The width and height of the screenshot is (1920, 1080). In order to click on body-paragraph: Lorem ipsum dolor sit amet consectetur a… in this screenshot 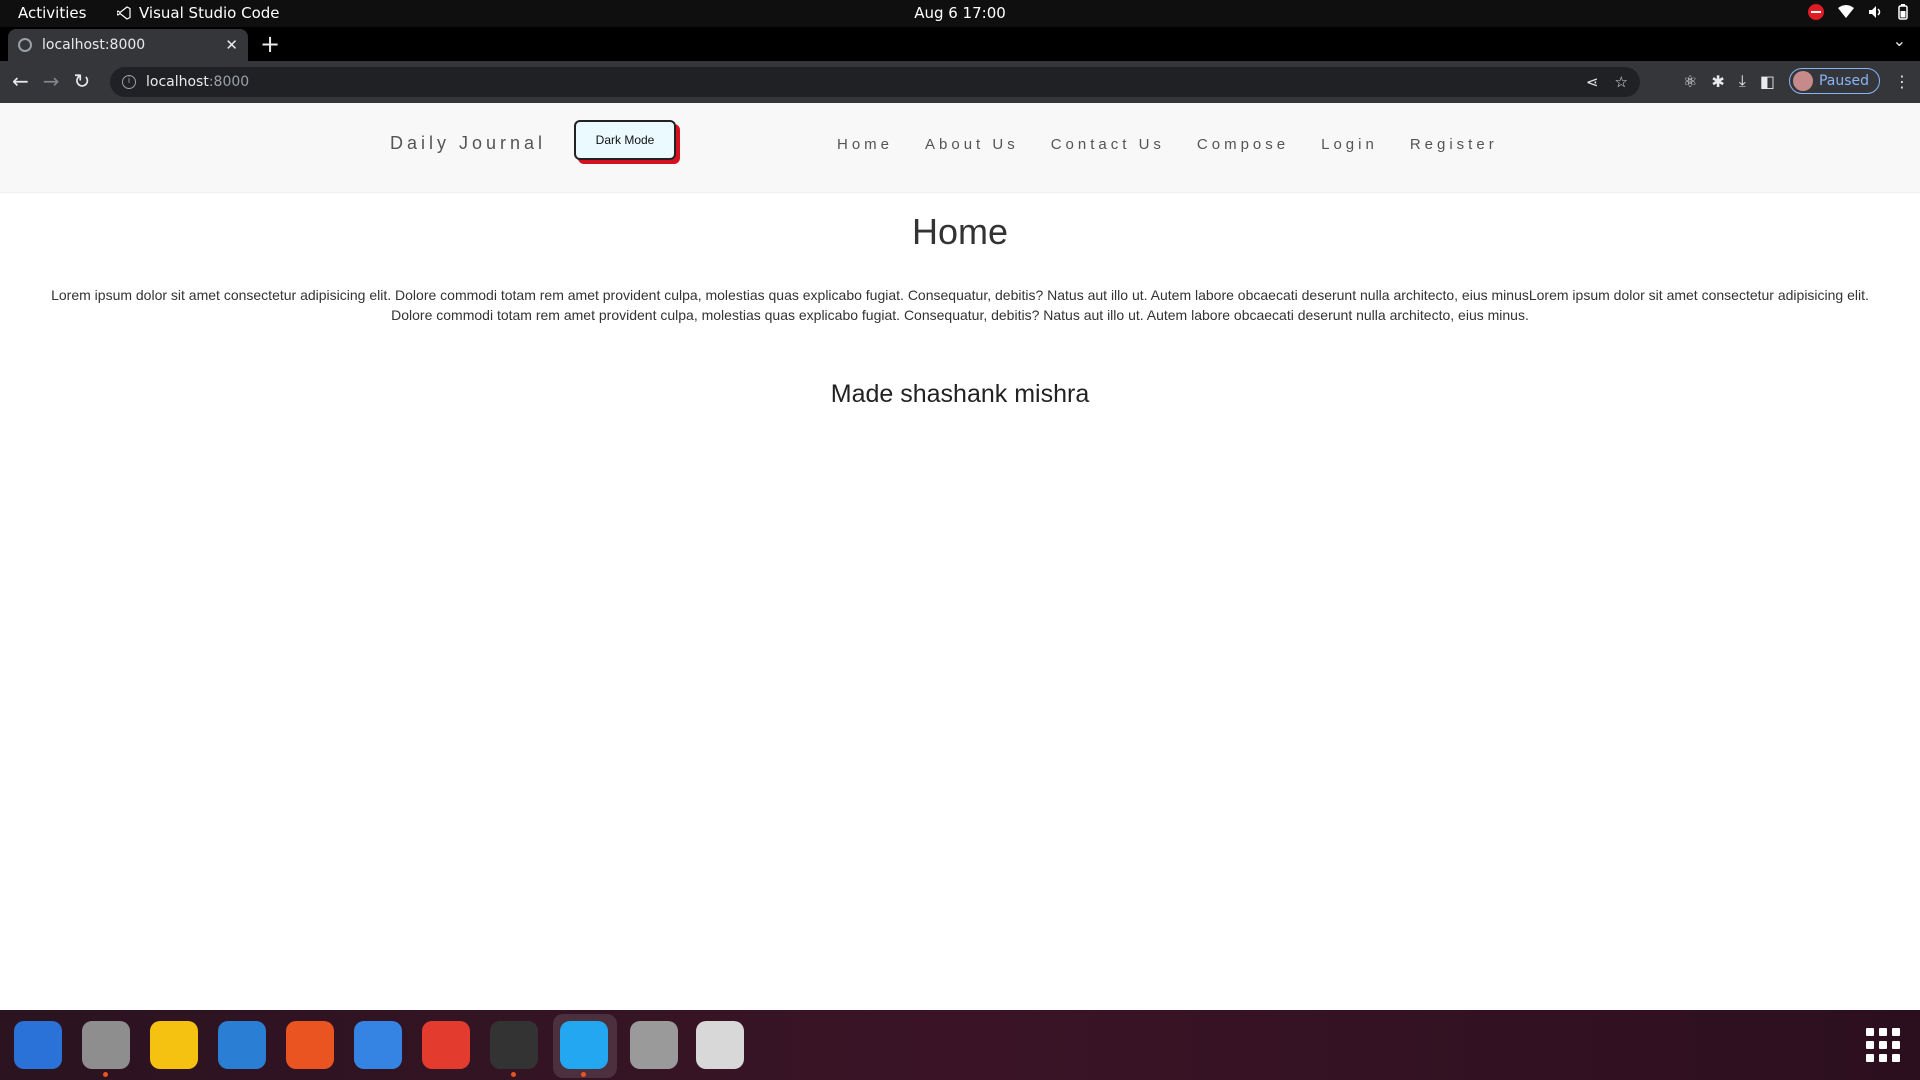, I will do `click(960, 305)`.